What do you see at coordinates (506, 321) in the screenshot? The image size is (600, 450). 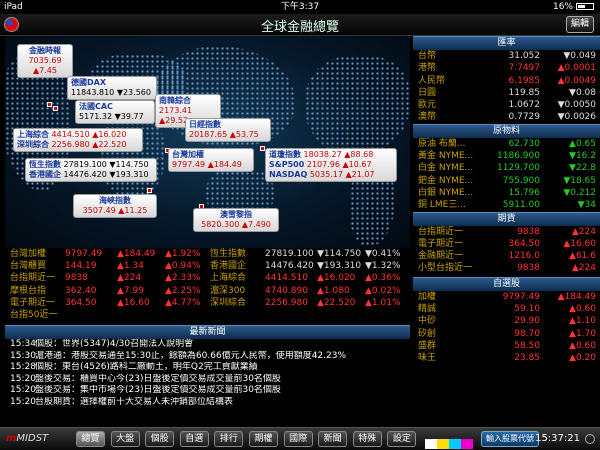 I see `list-row-self: 中砂 29.90 ▲1.10` at bounding box center [506, 321].